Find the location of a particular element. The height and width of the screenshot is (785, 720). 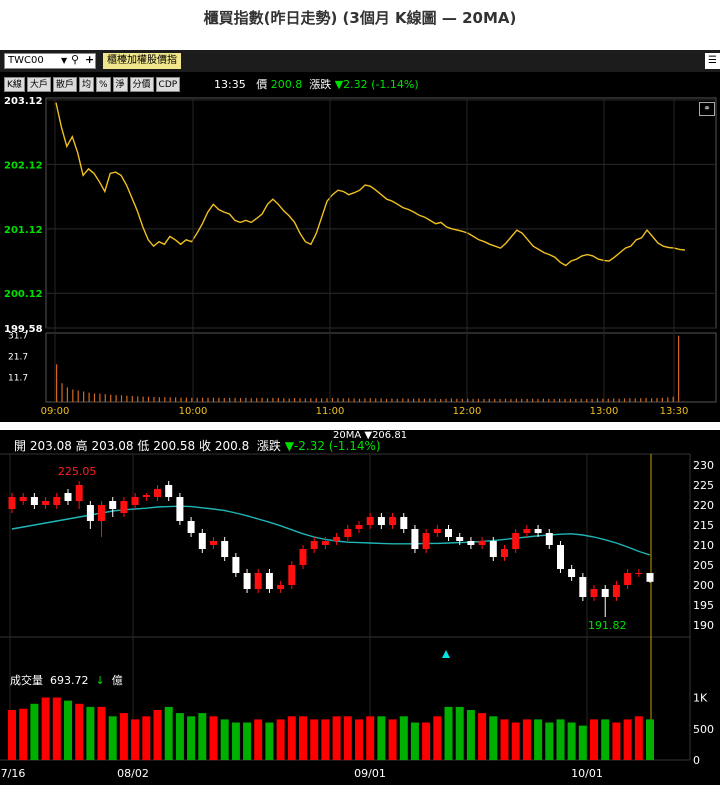

high-annotation: 225.05 is located at coordinates (77, 471).